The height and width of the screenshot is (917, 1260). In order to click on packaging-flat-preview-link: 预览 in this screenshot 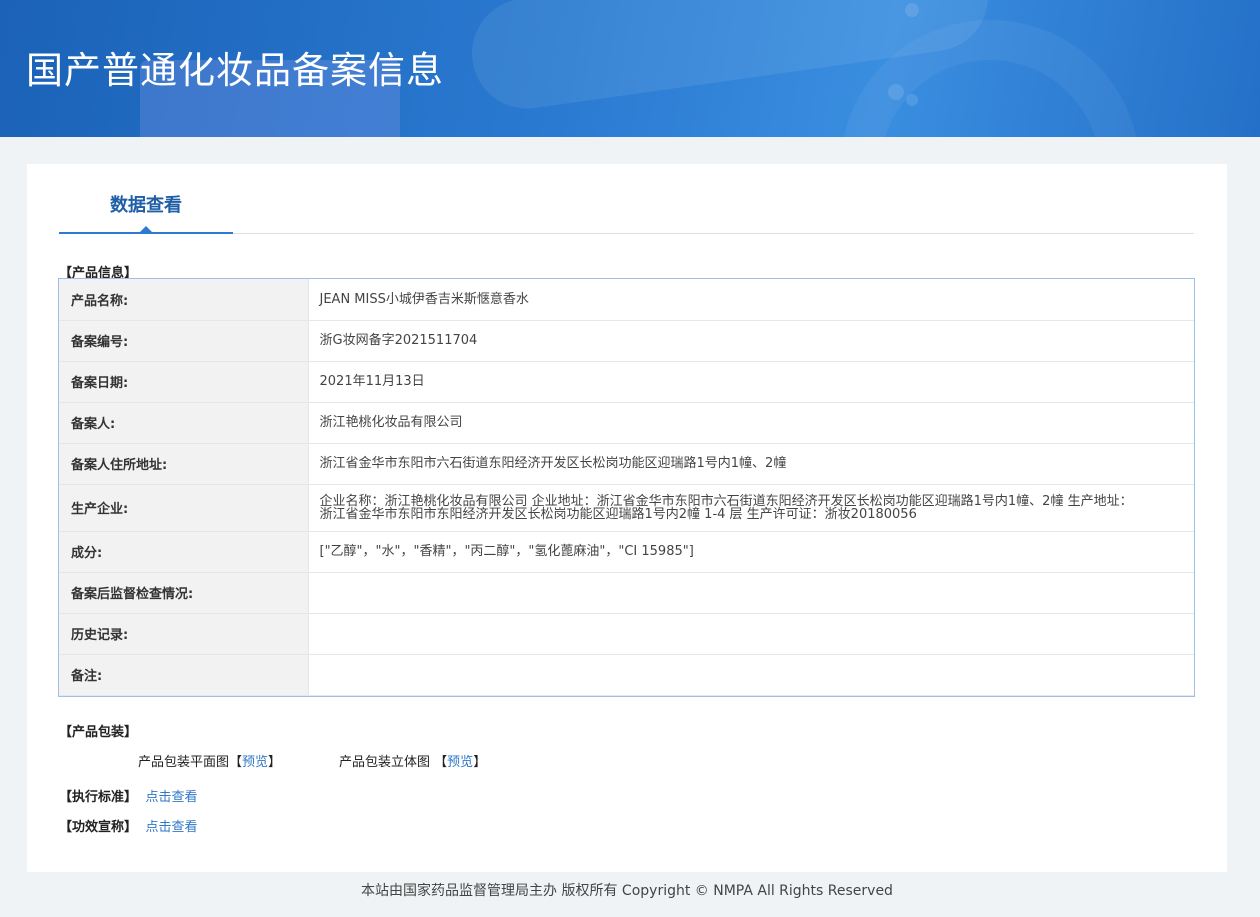, I will do `click(255, 762)`.